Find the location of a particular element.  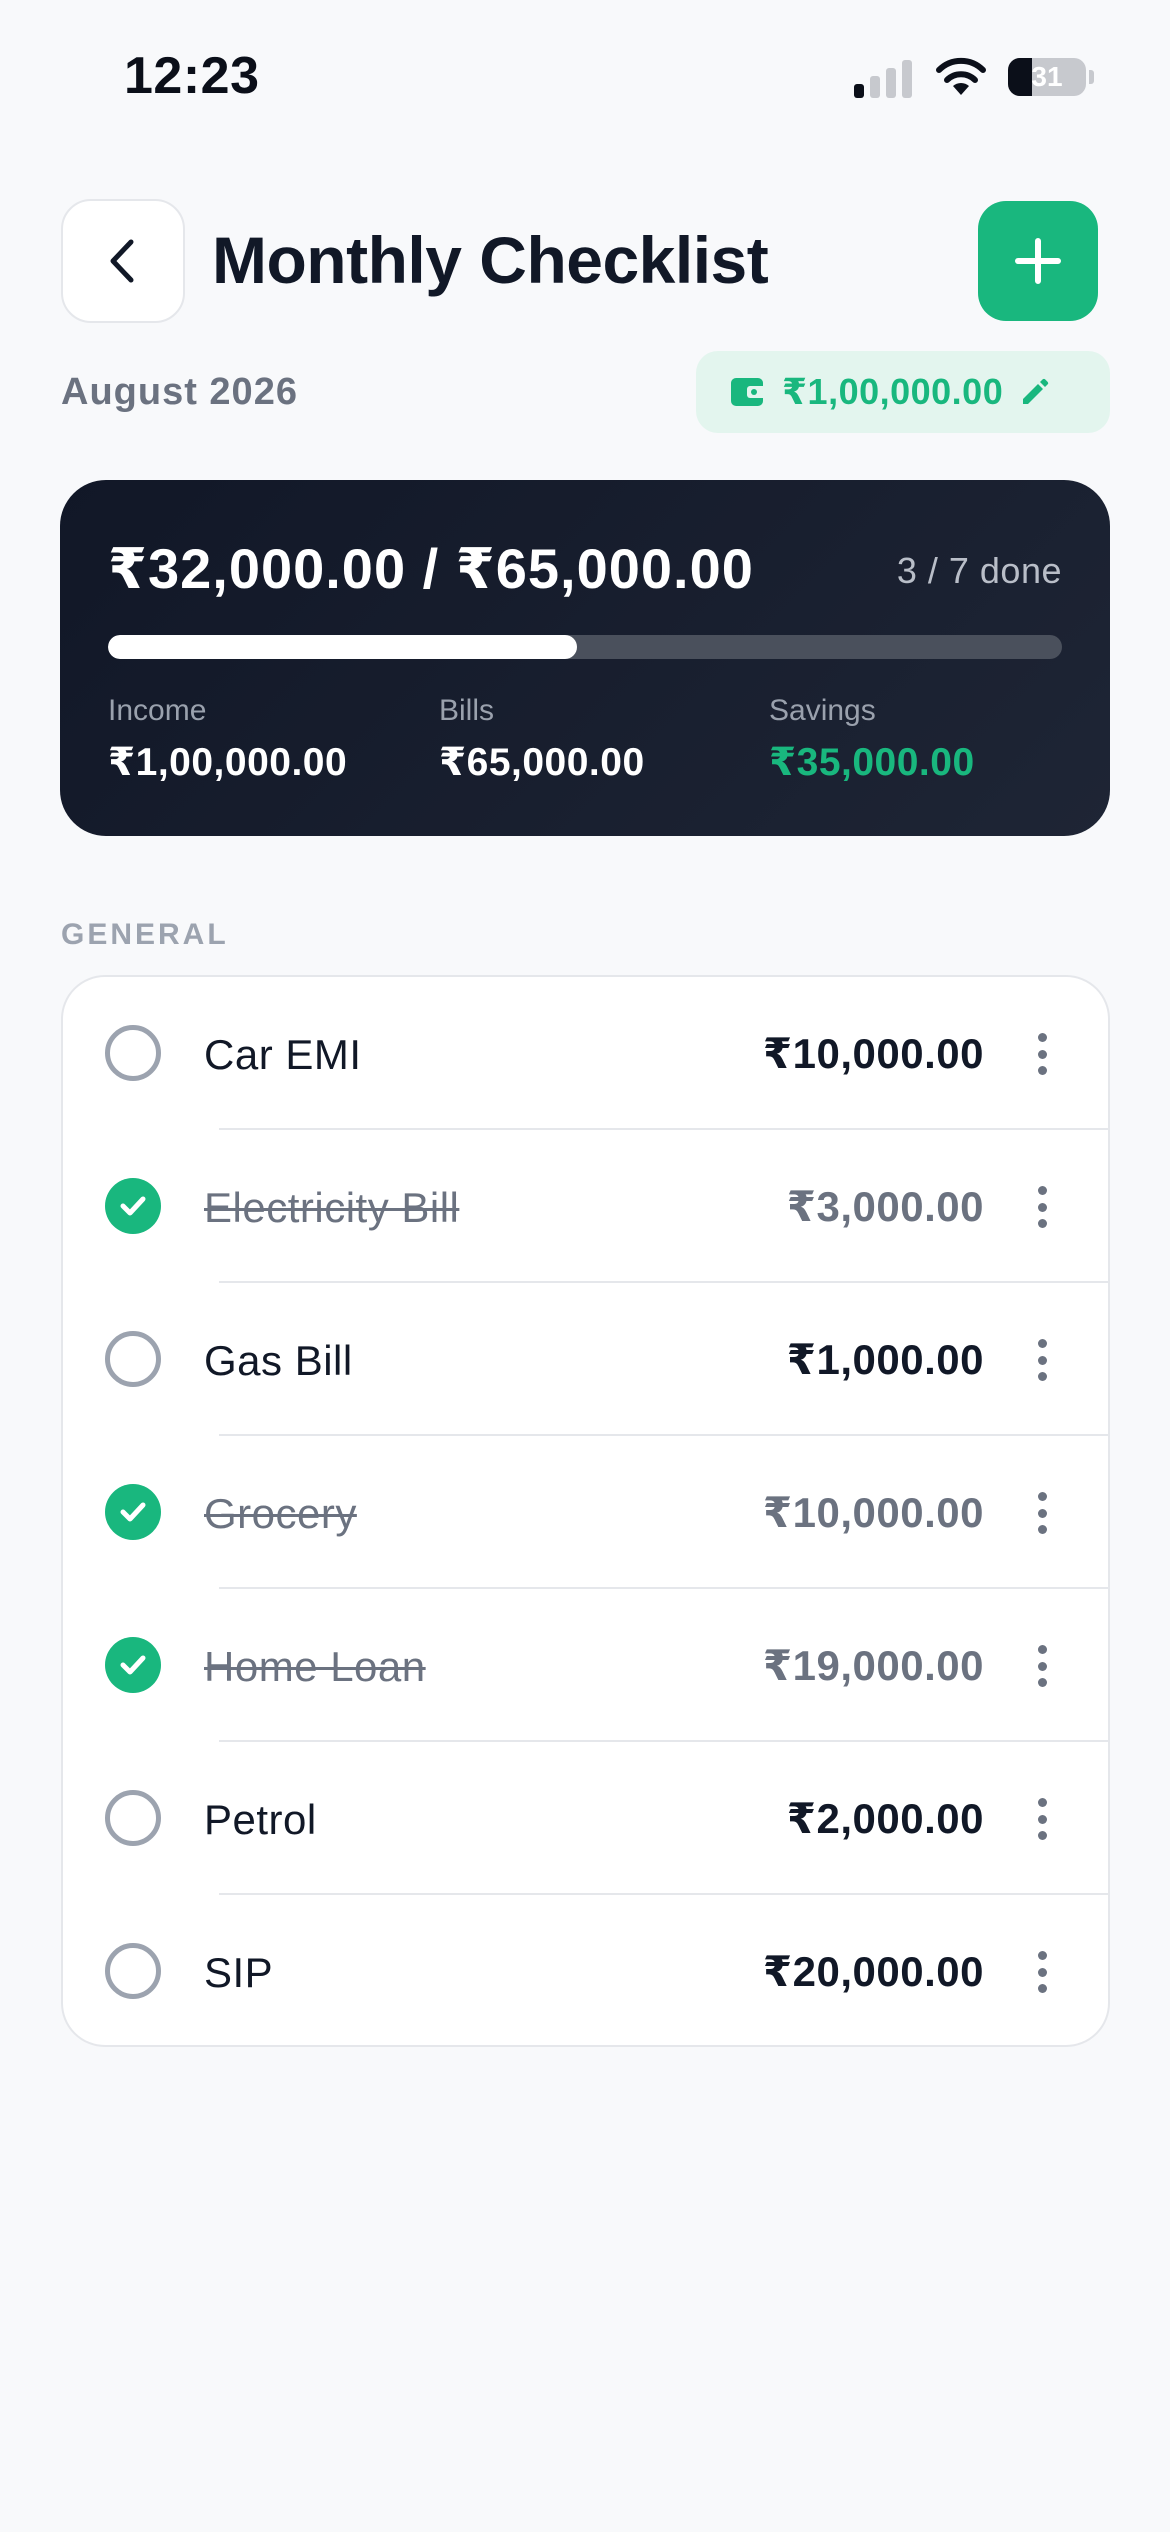

checklist-item: Grocery ₹10,000.00 is located at coordinates (585, 1512).